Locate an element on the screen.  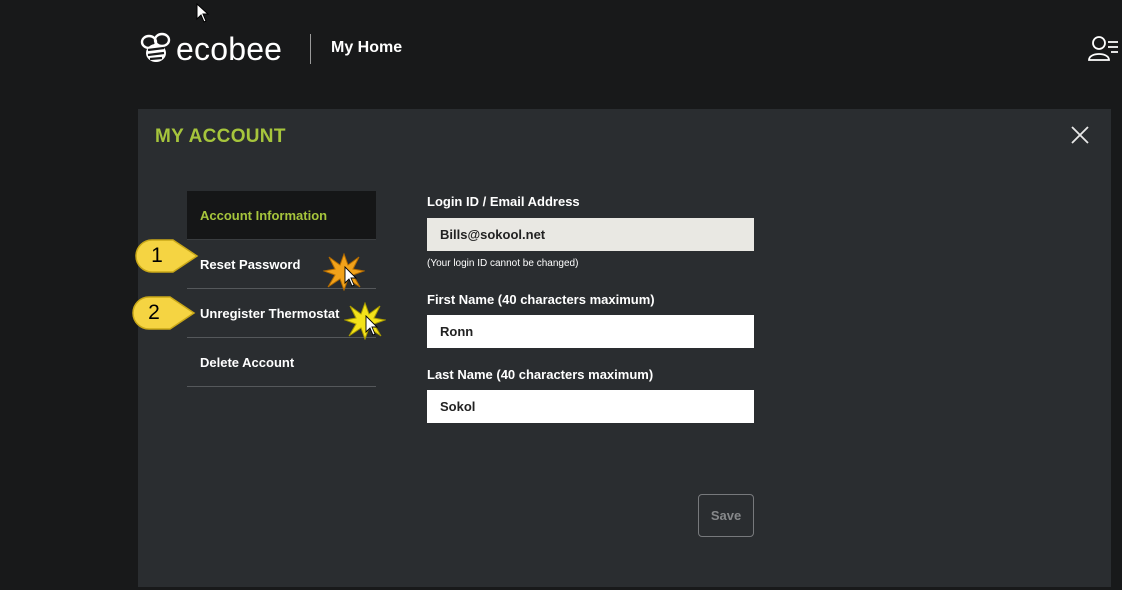
last-name-field is located at coordinates (590, 406).